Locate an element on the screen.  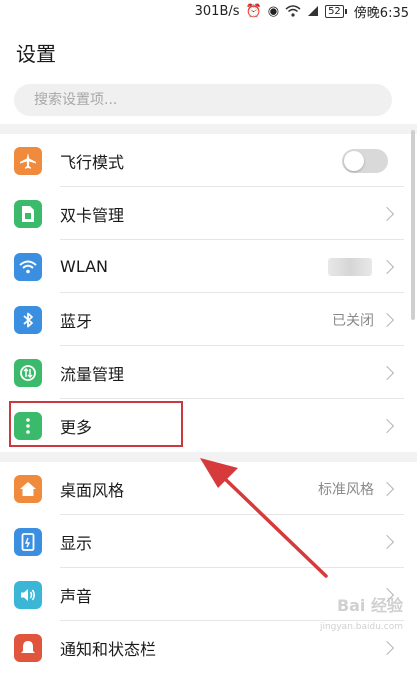
annotation-arrow is located at coordinates (264, 518).